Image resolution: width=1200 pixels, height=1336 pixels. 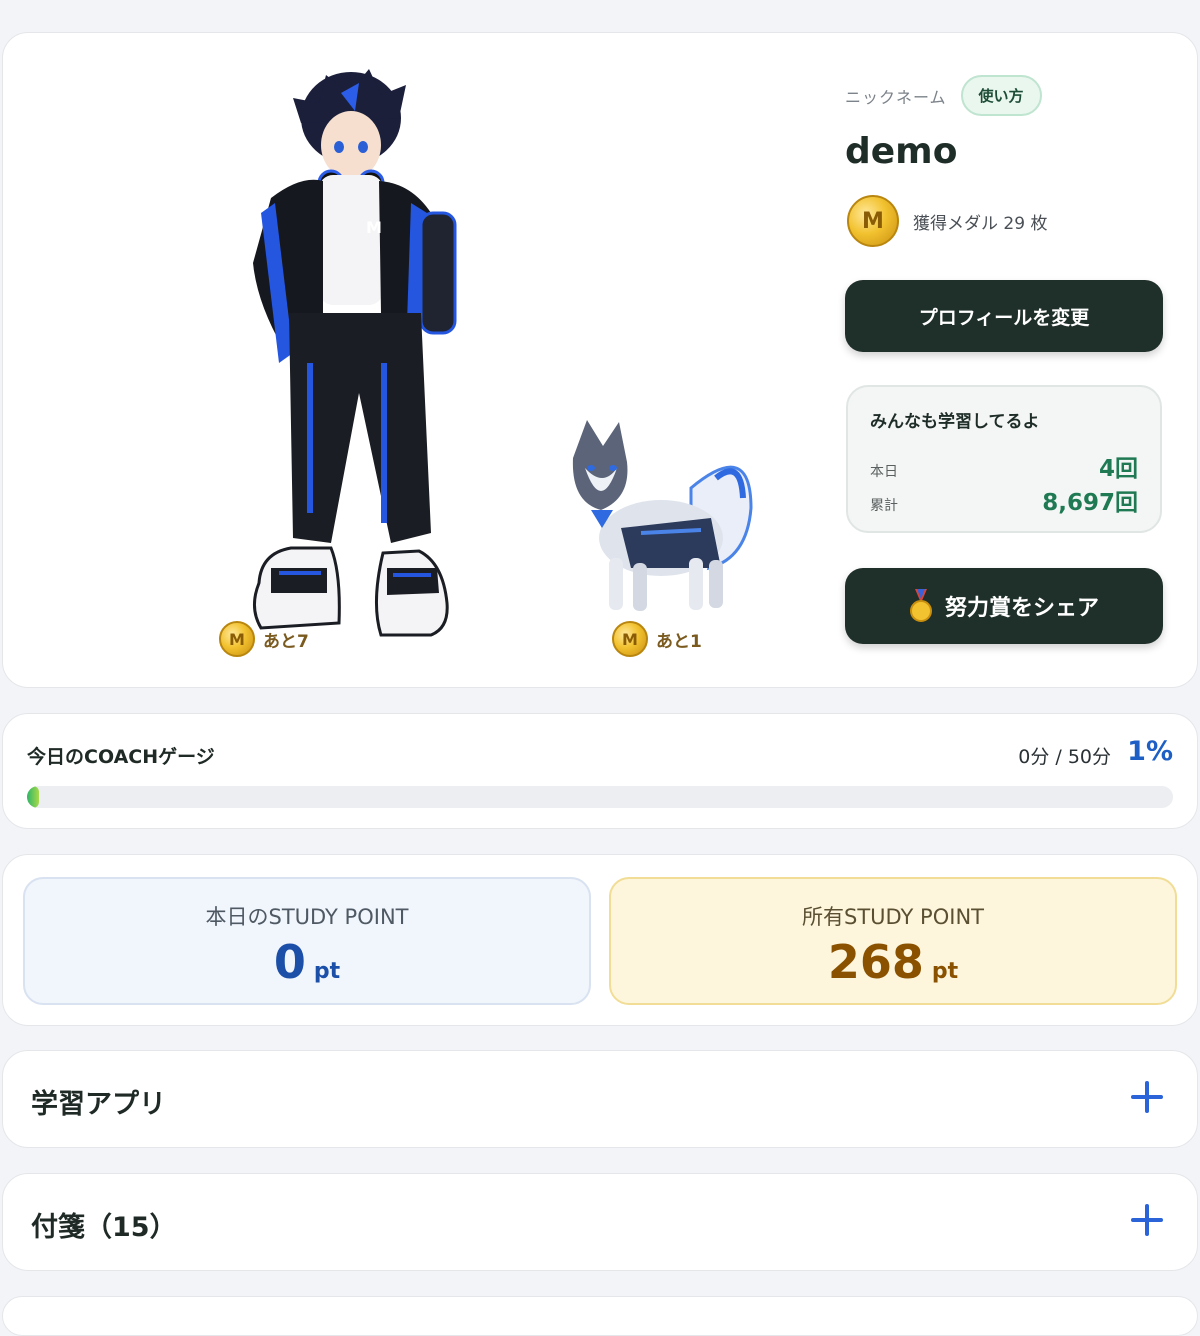 What do you see at coordinates (289, 962) in the screenshot?
I see `today-points-number: 0` at bounding box center [289, 962].